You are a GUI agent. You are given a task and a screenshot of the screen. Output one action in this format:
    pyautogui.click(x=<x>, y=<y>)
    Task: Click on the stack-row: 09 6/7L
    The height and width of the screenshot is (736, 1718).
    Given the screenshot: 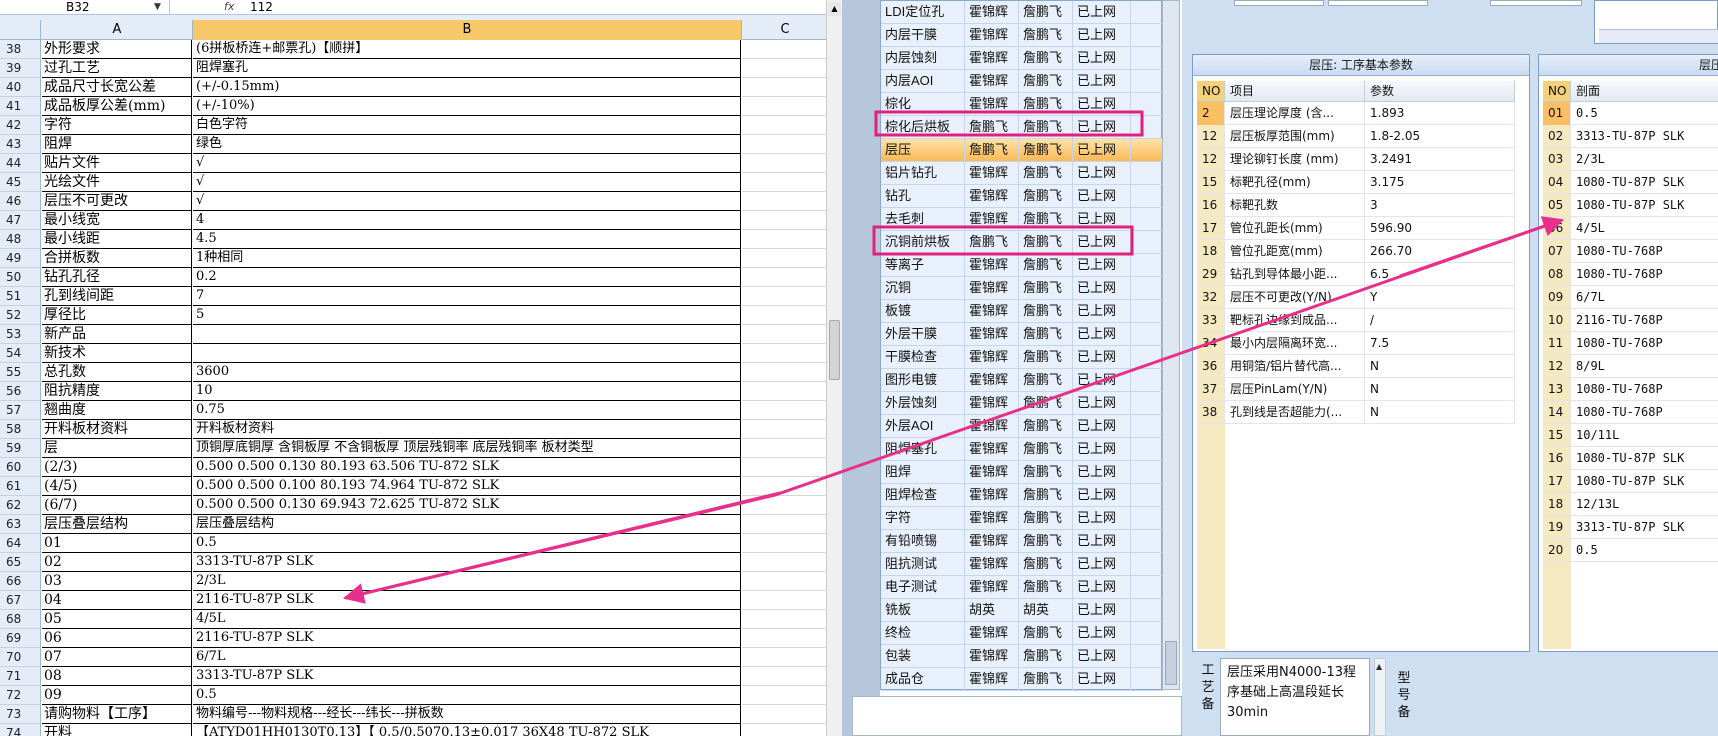 What is the action you would take?
    pyautogui.click(x=1630, y=297)
    